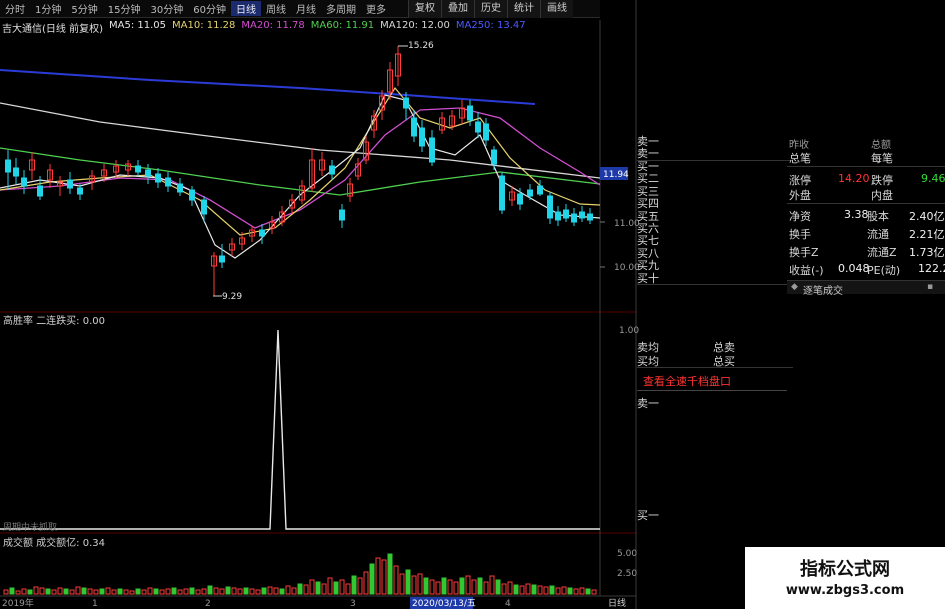 Image resolution: width=945 pixels, height=609 pixels. Describe the element at coordinates (715, 191) in the screenshot. I see `buy-level-row: 买三` at that location.